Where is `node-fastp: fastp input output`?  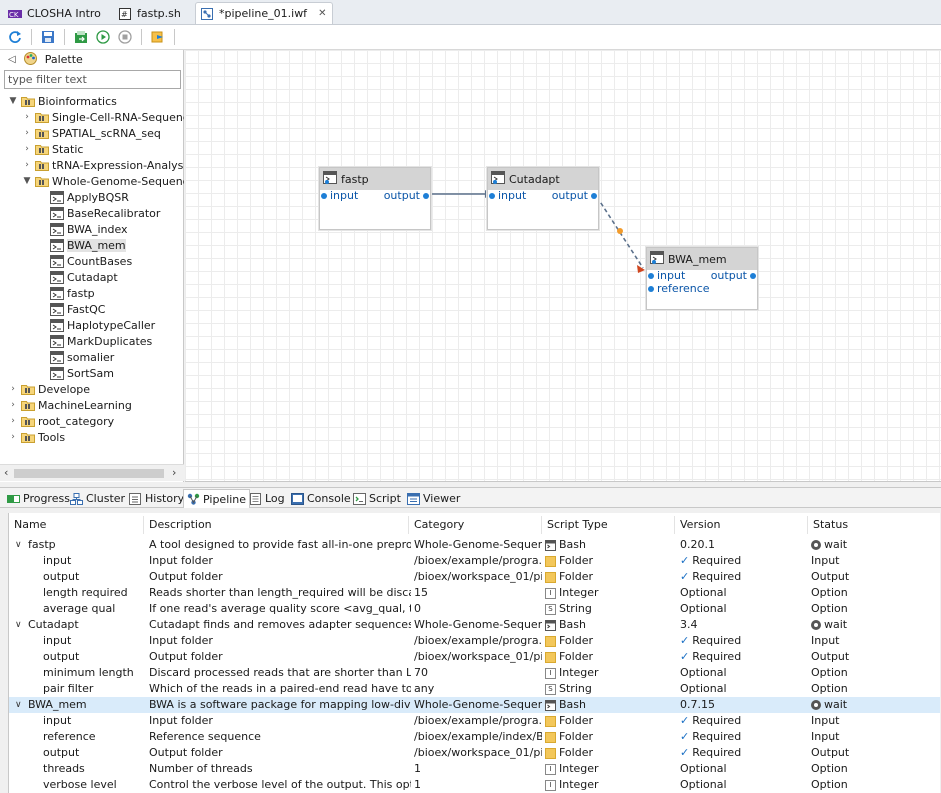
node-fastp: fastp input output is located at coordinates (375, 198).